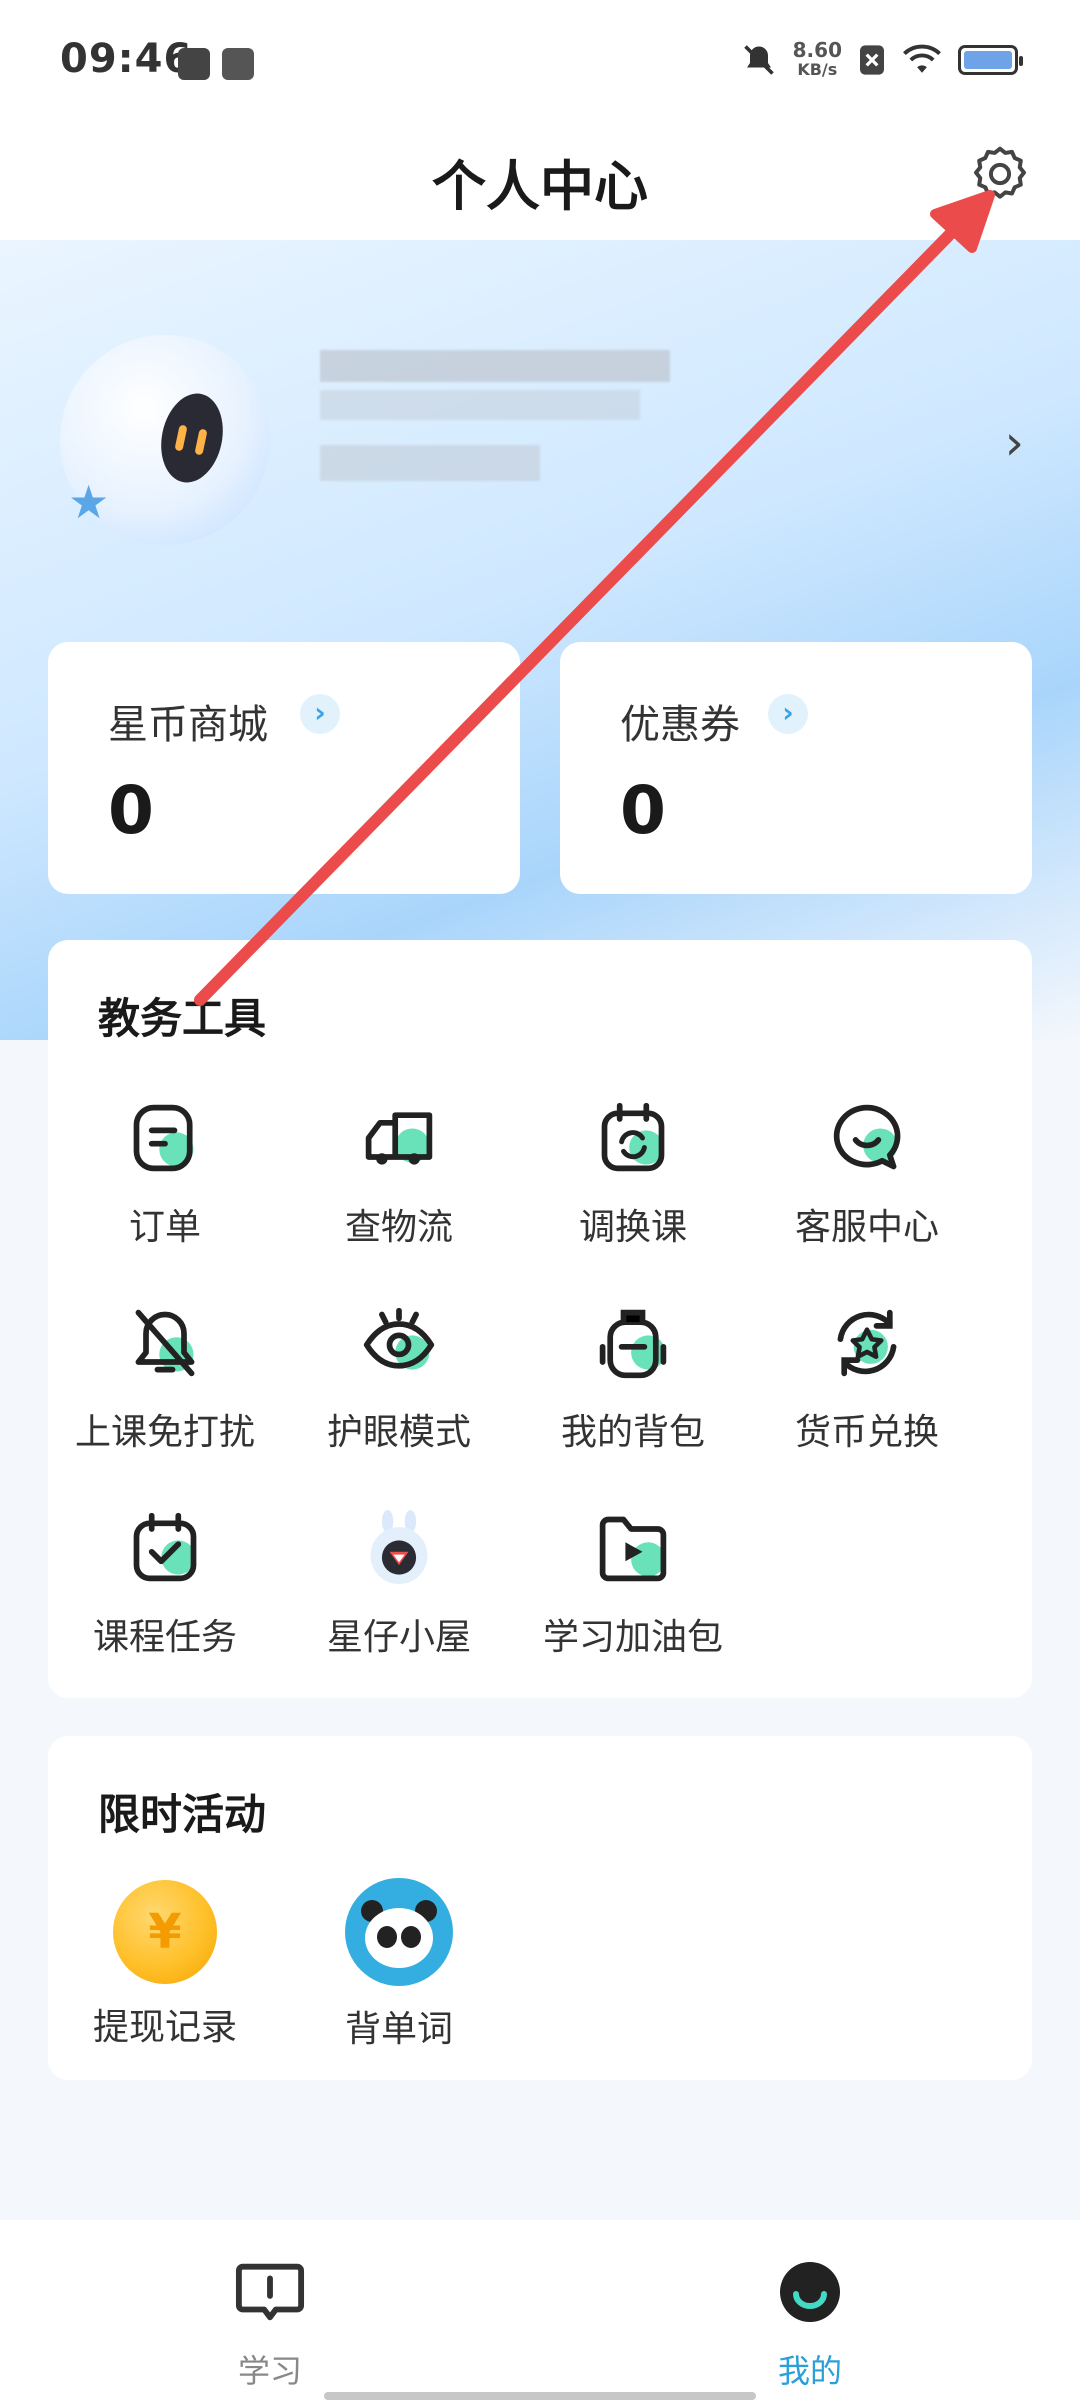 The image size is (1080, 2408). What do you see at coordinates (399, 1175) in the screenshot?
I see `tool-logistics: 查物流` at bounding box center [399, 1175].